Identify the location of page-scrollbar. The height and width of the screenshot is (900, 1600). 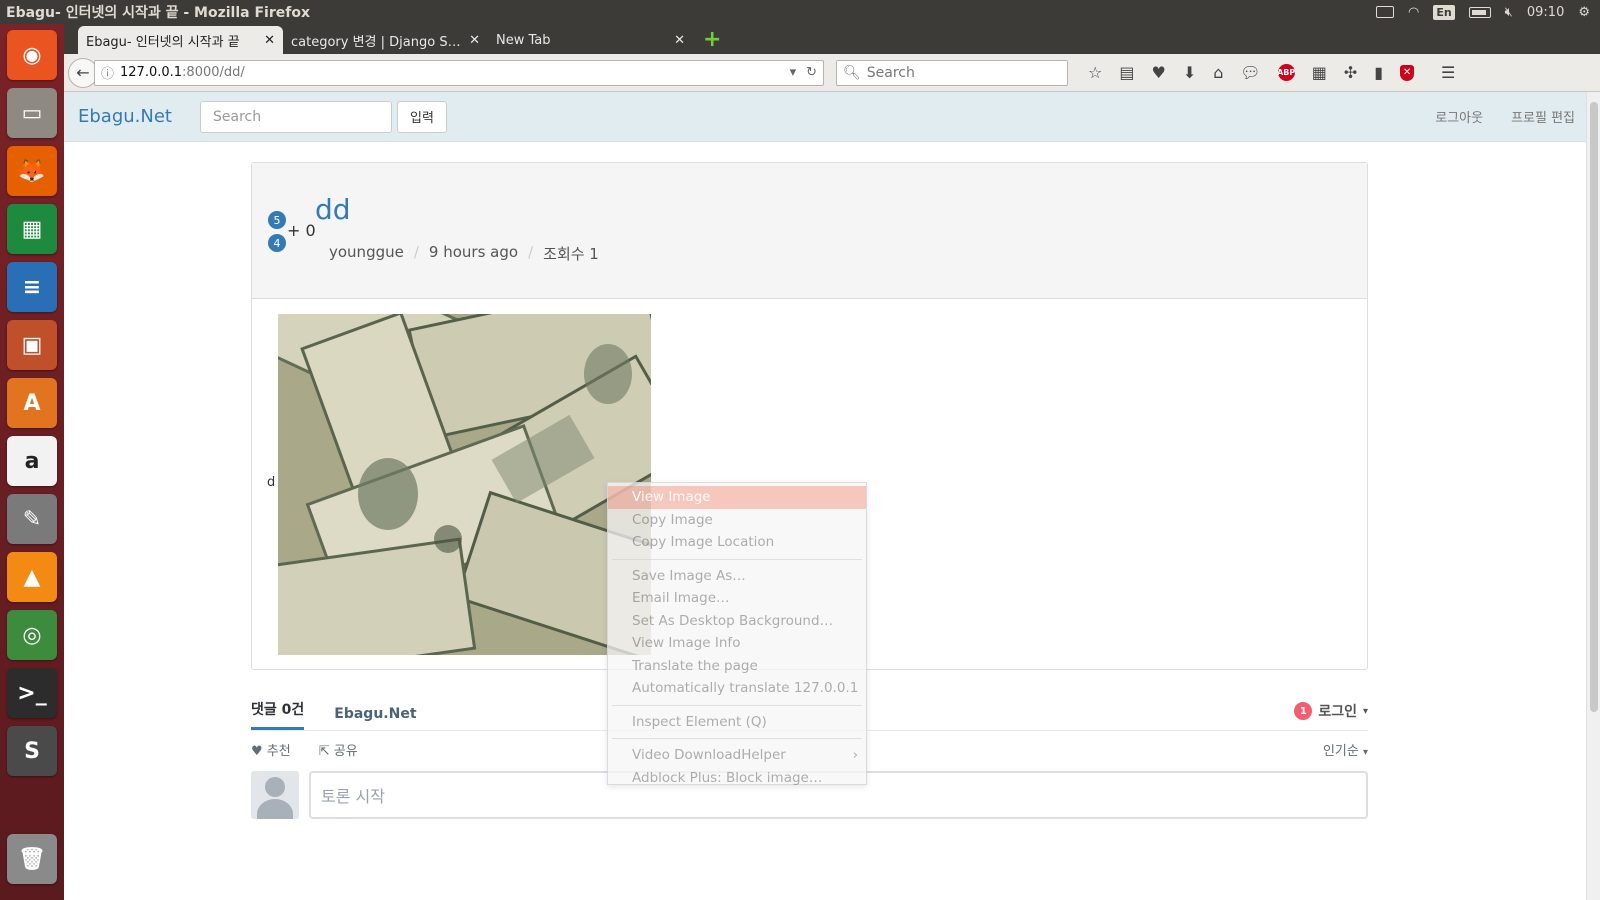
(1593, 496).